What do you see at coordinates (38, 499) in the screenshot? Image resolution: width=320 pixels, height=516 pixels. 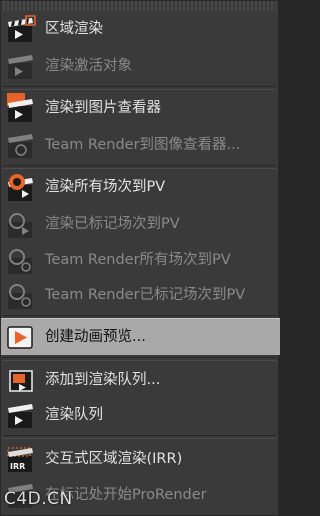 I see `watermark-text: C4D.CN` at bounding box center [38, 499].